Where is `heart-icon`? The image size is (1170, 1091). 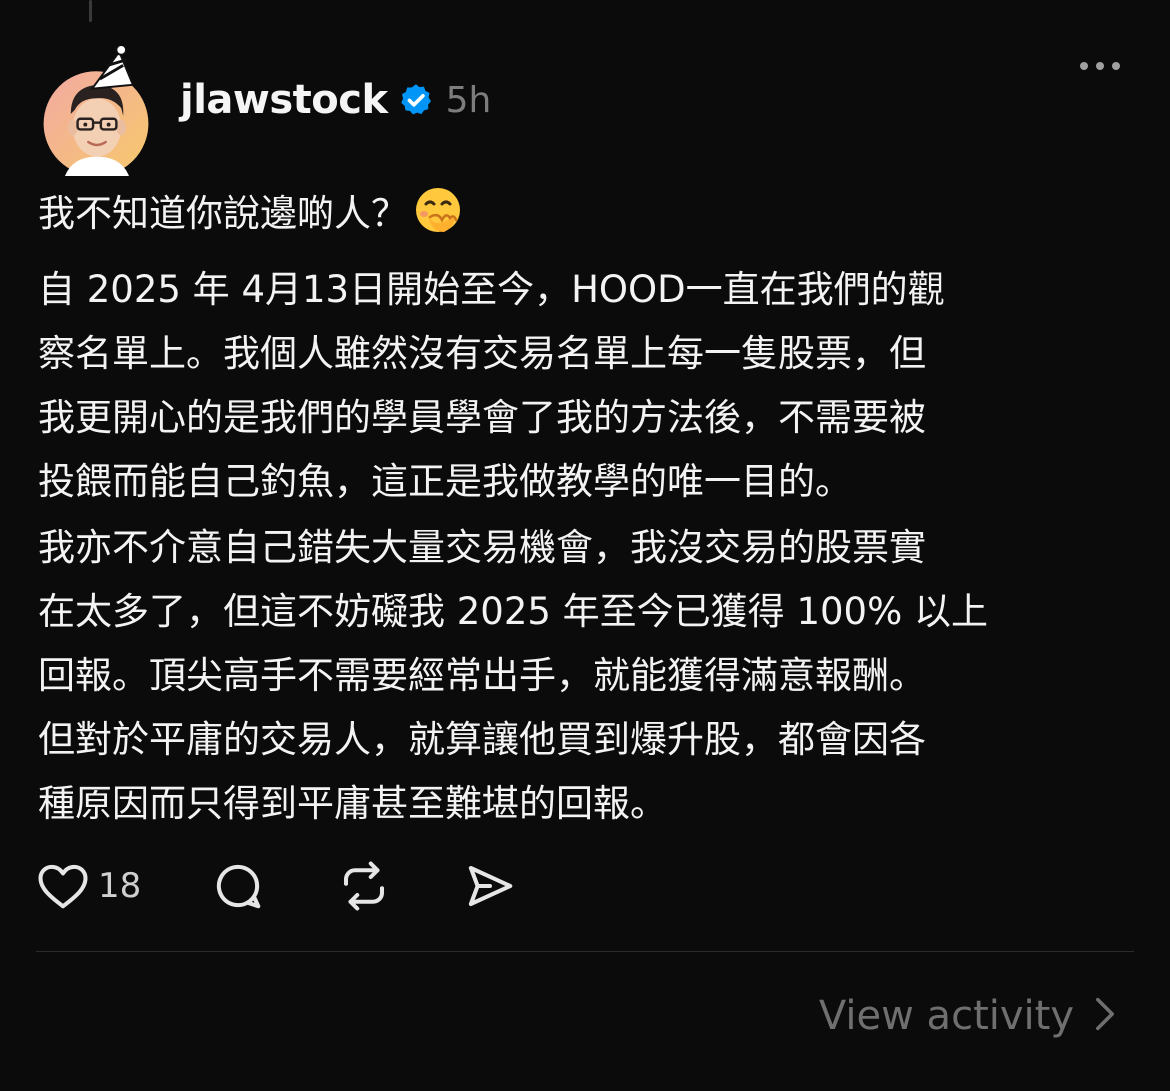 heart-icon is located at coordinates (63, 886).